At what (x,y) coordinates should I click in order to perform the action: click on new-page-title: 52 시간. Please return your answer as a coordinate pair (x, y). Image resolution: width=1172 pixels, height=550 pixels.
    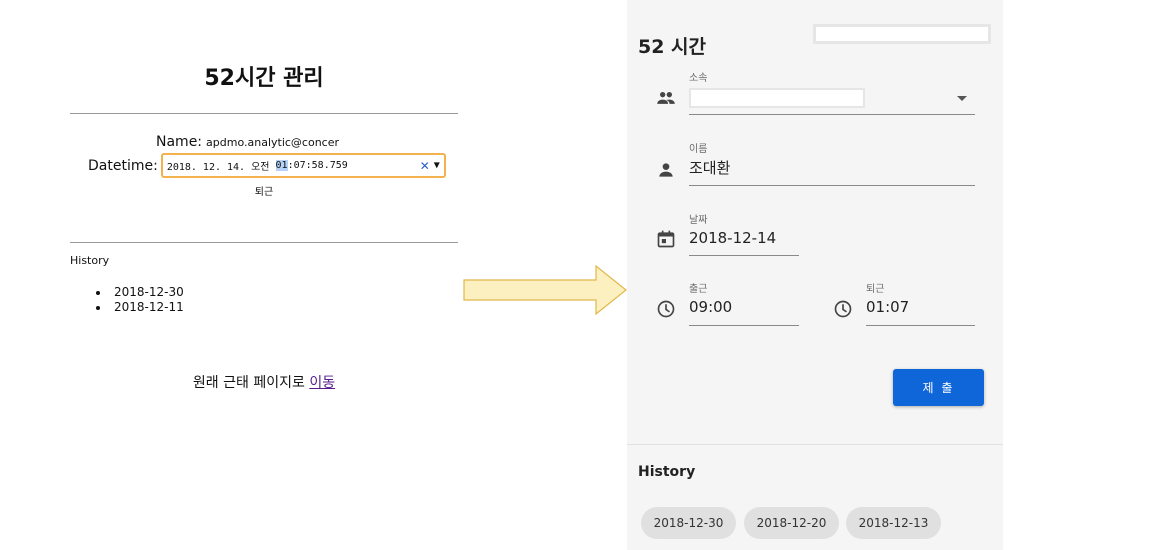
    Looking at the image, I should click on (672, 47).